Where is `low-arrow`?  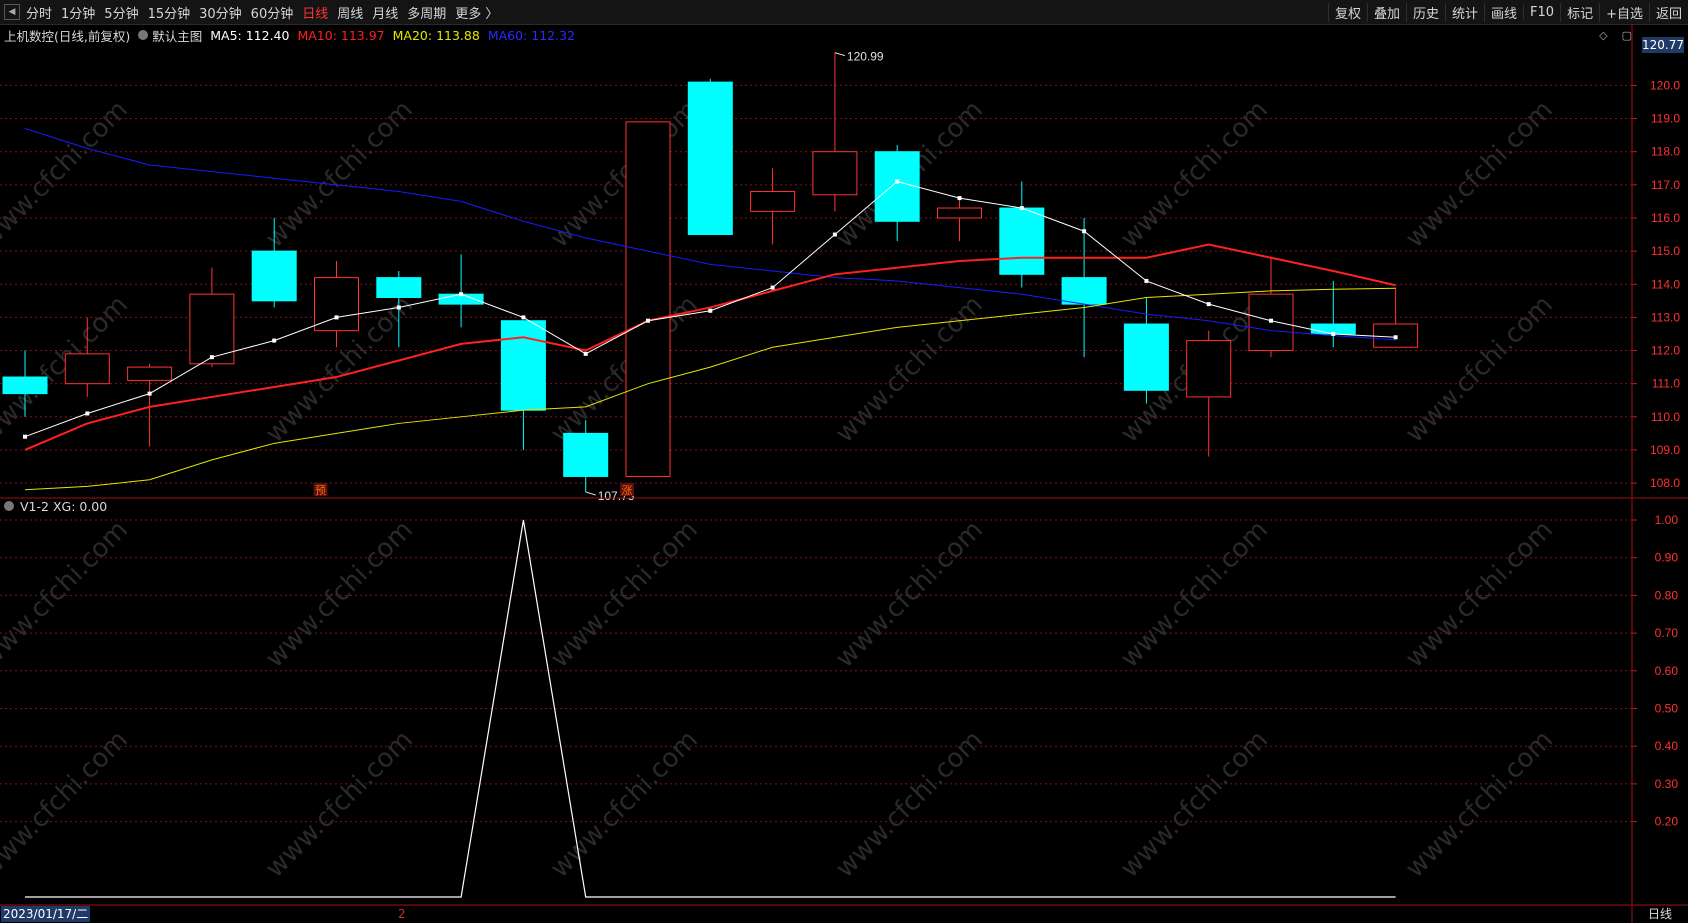
low-arrow is located at coordinates (590, 493).